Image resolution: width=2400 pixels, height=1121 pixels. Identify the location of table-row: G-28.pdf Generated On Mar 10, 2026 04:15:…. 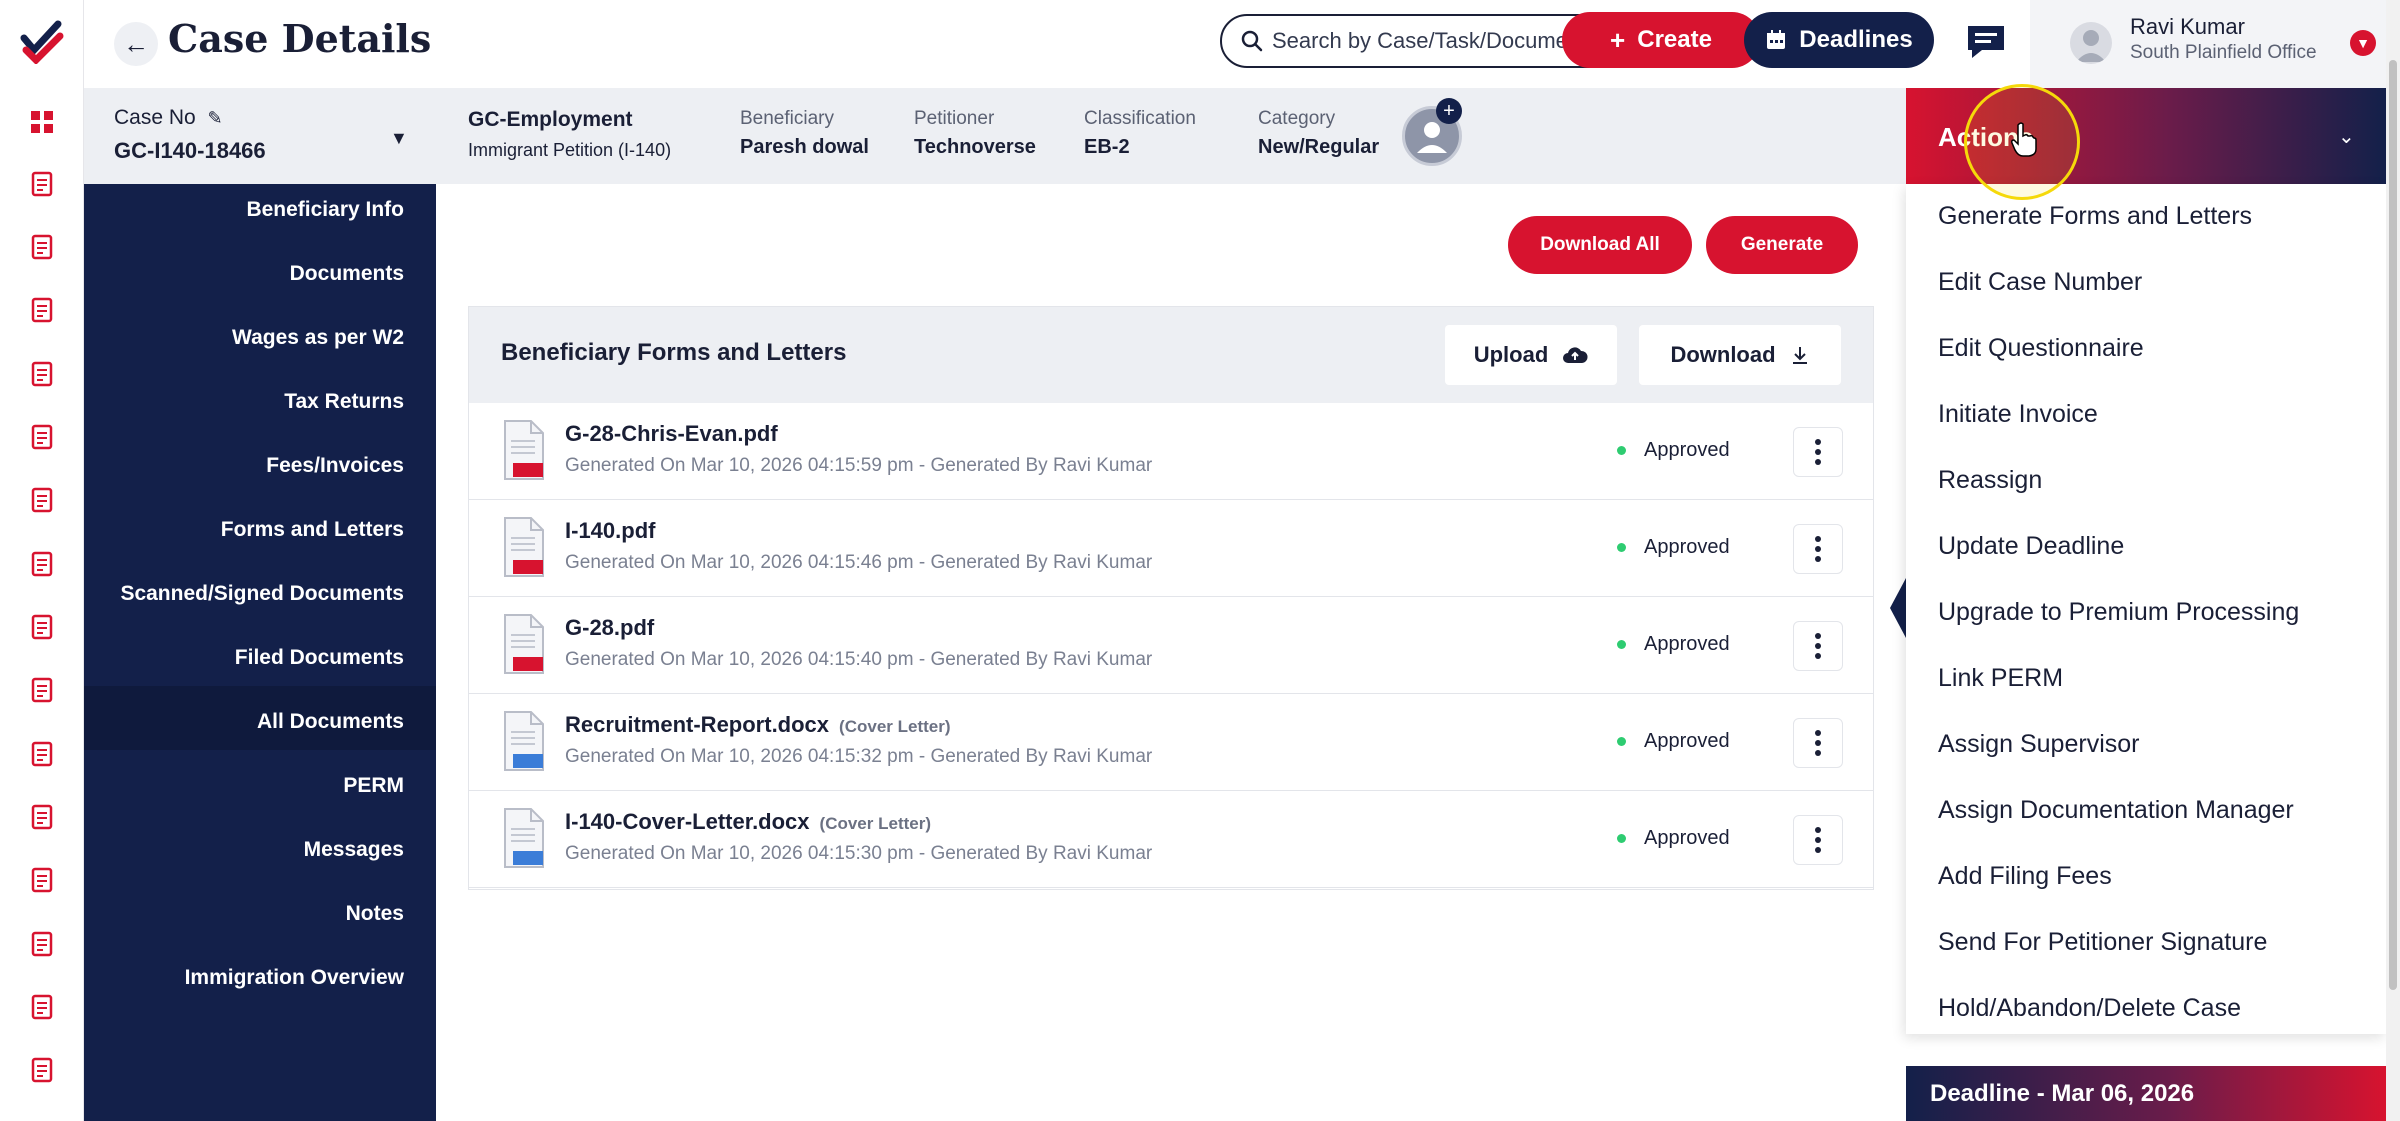
(1171, 645).